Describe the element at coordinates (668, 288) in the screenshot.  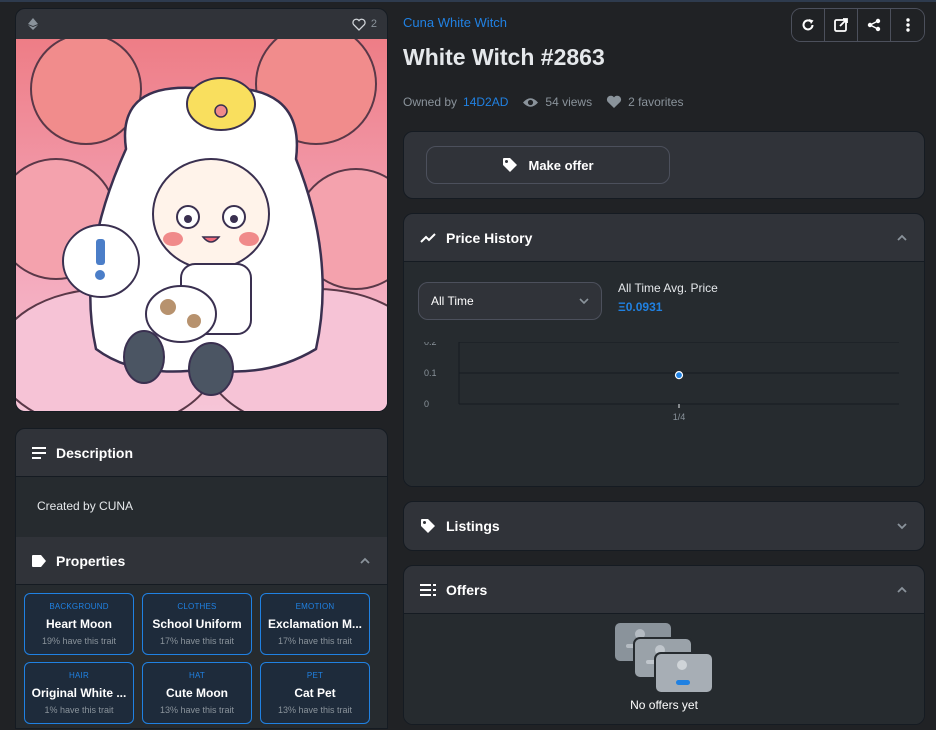
I see `avg-price-label: All Time Avg. Price` at that location.